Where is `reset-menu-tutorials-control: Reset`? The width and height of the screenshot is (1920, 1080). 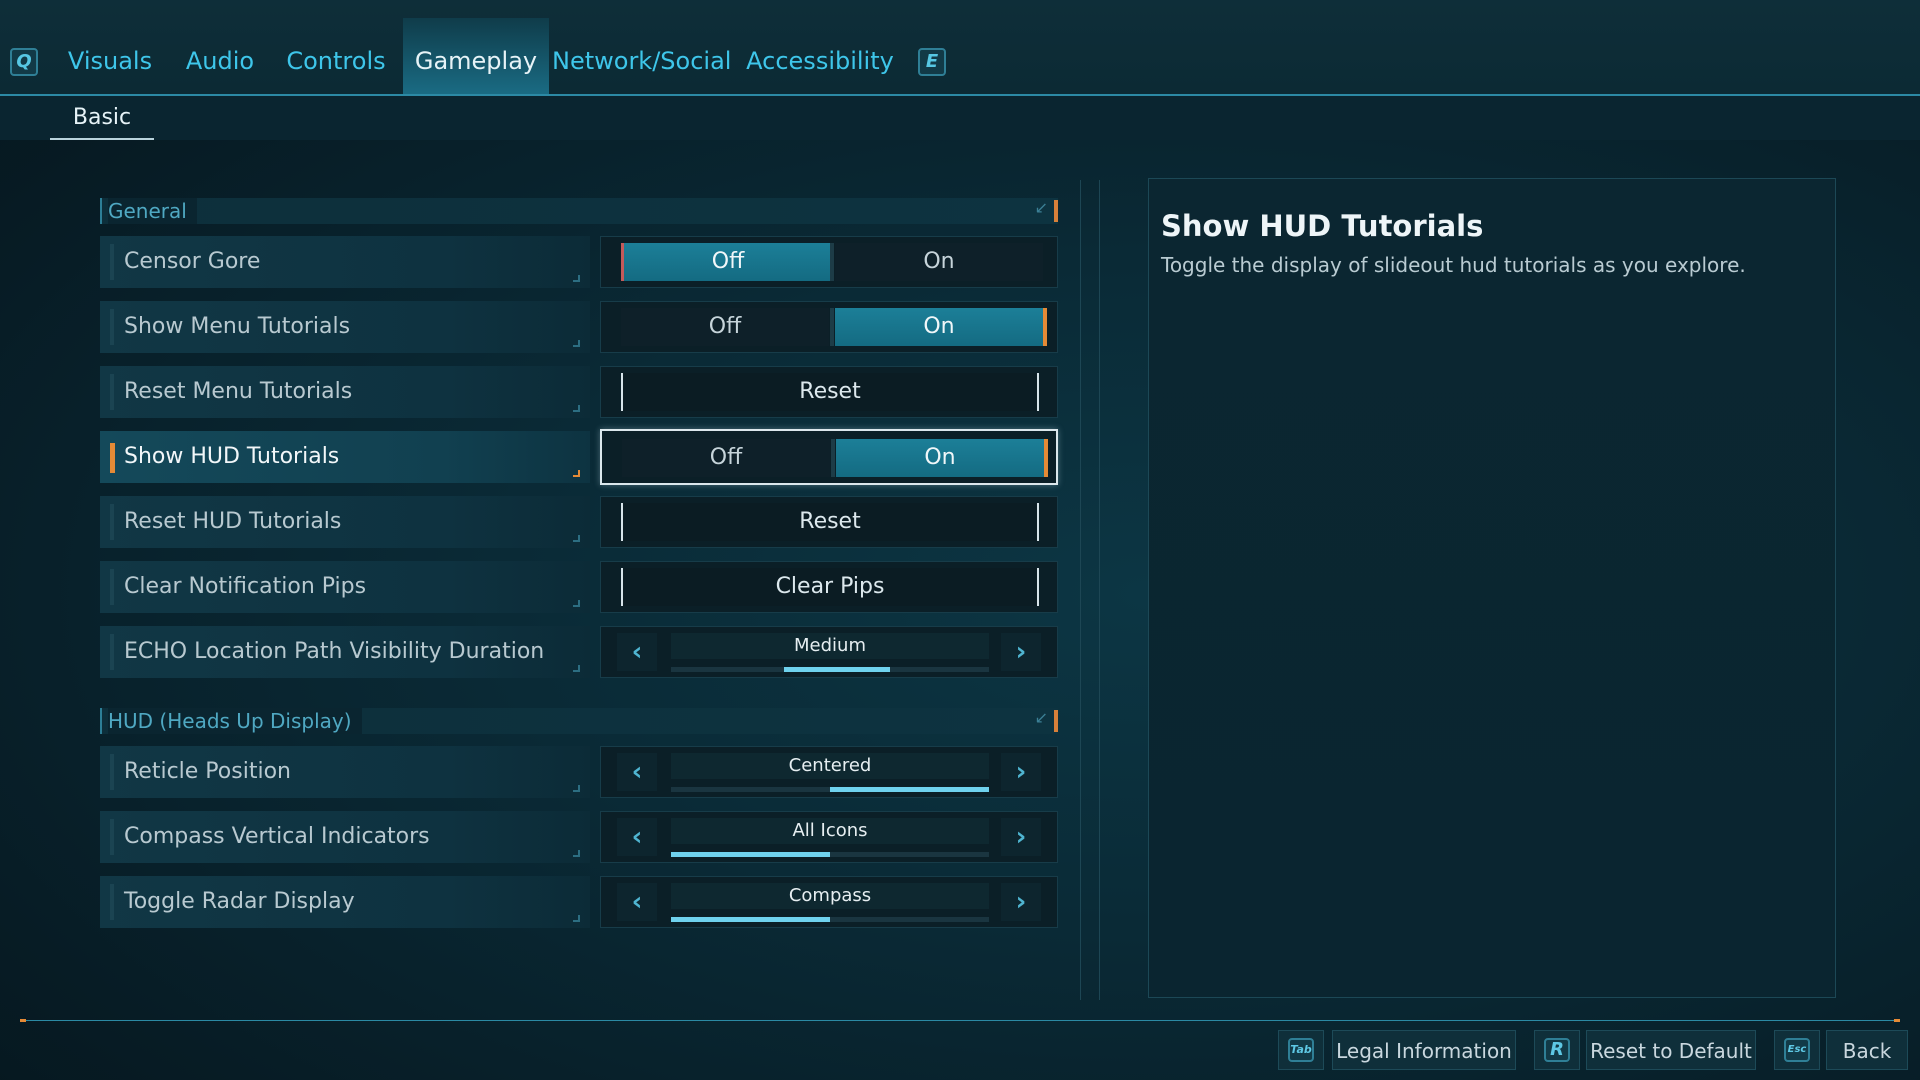
reset-menu-tutorials-control: Reset is located at coordinates (829, 392).